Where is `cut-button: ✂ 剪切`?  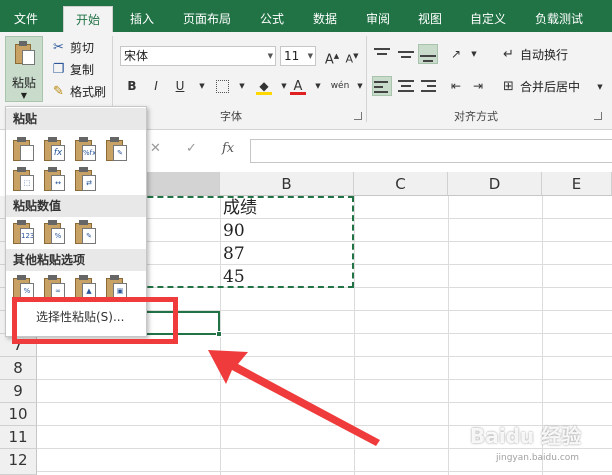
cut-button: ✂ 剪切 is located at coordinates (72, 48).